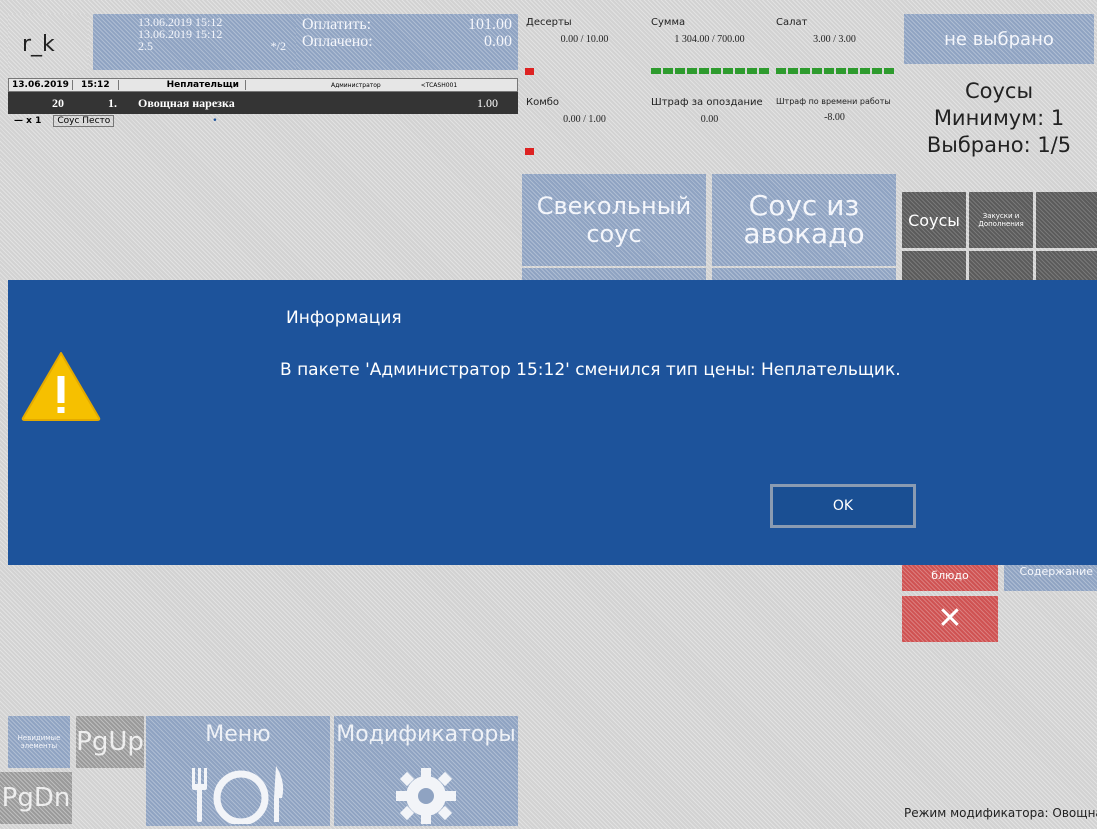  I want to click on none-selected-button: не выбрано, so click(999, 39).